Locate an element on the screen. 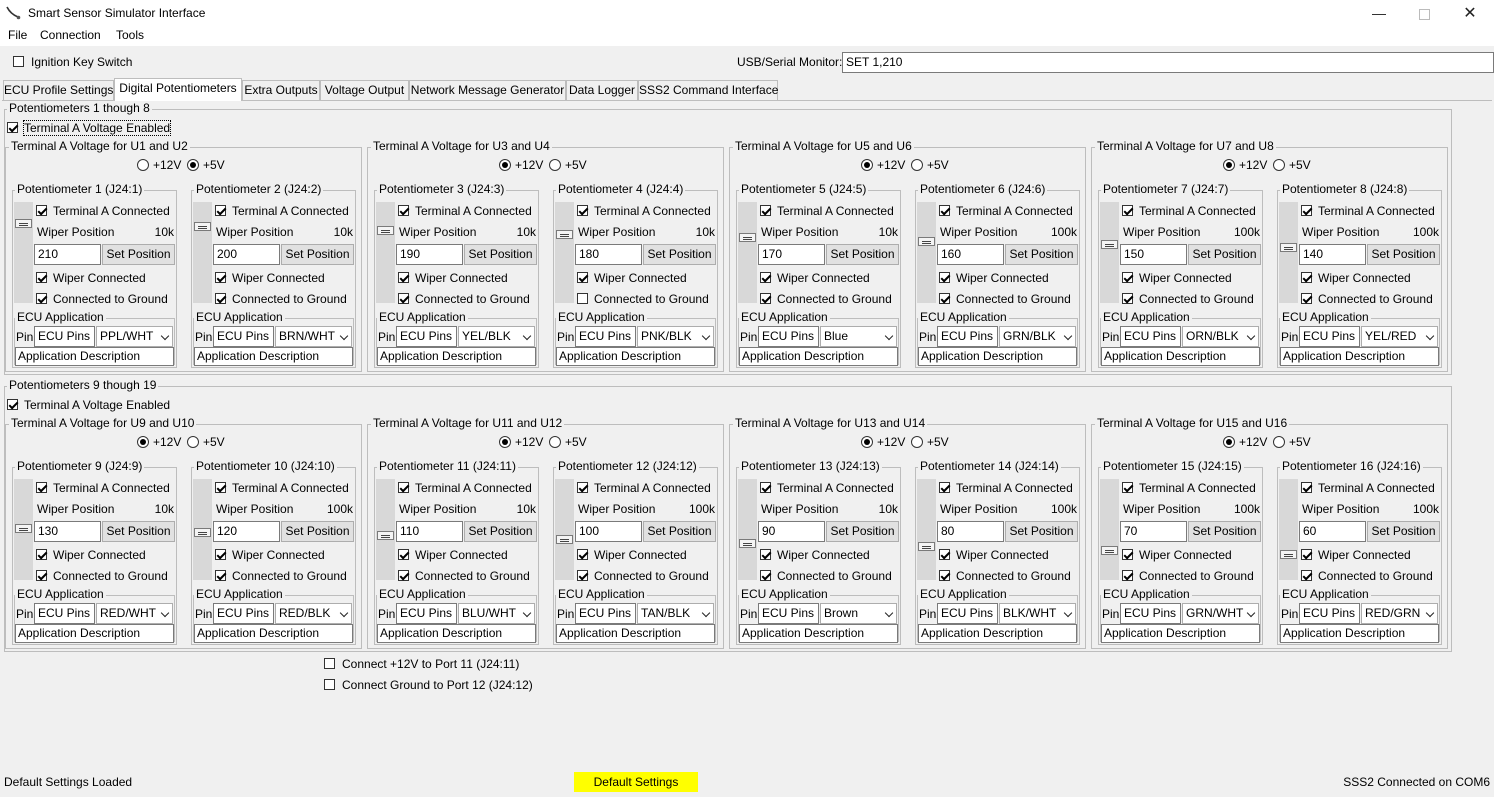 This screenshot has height=797, width=1494. wiper-value-input: 130 is located at coordinates (67, 531).